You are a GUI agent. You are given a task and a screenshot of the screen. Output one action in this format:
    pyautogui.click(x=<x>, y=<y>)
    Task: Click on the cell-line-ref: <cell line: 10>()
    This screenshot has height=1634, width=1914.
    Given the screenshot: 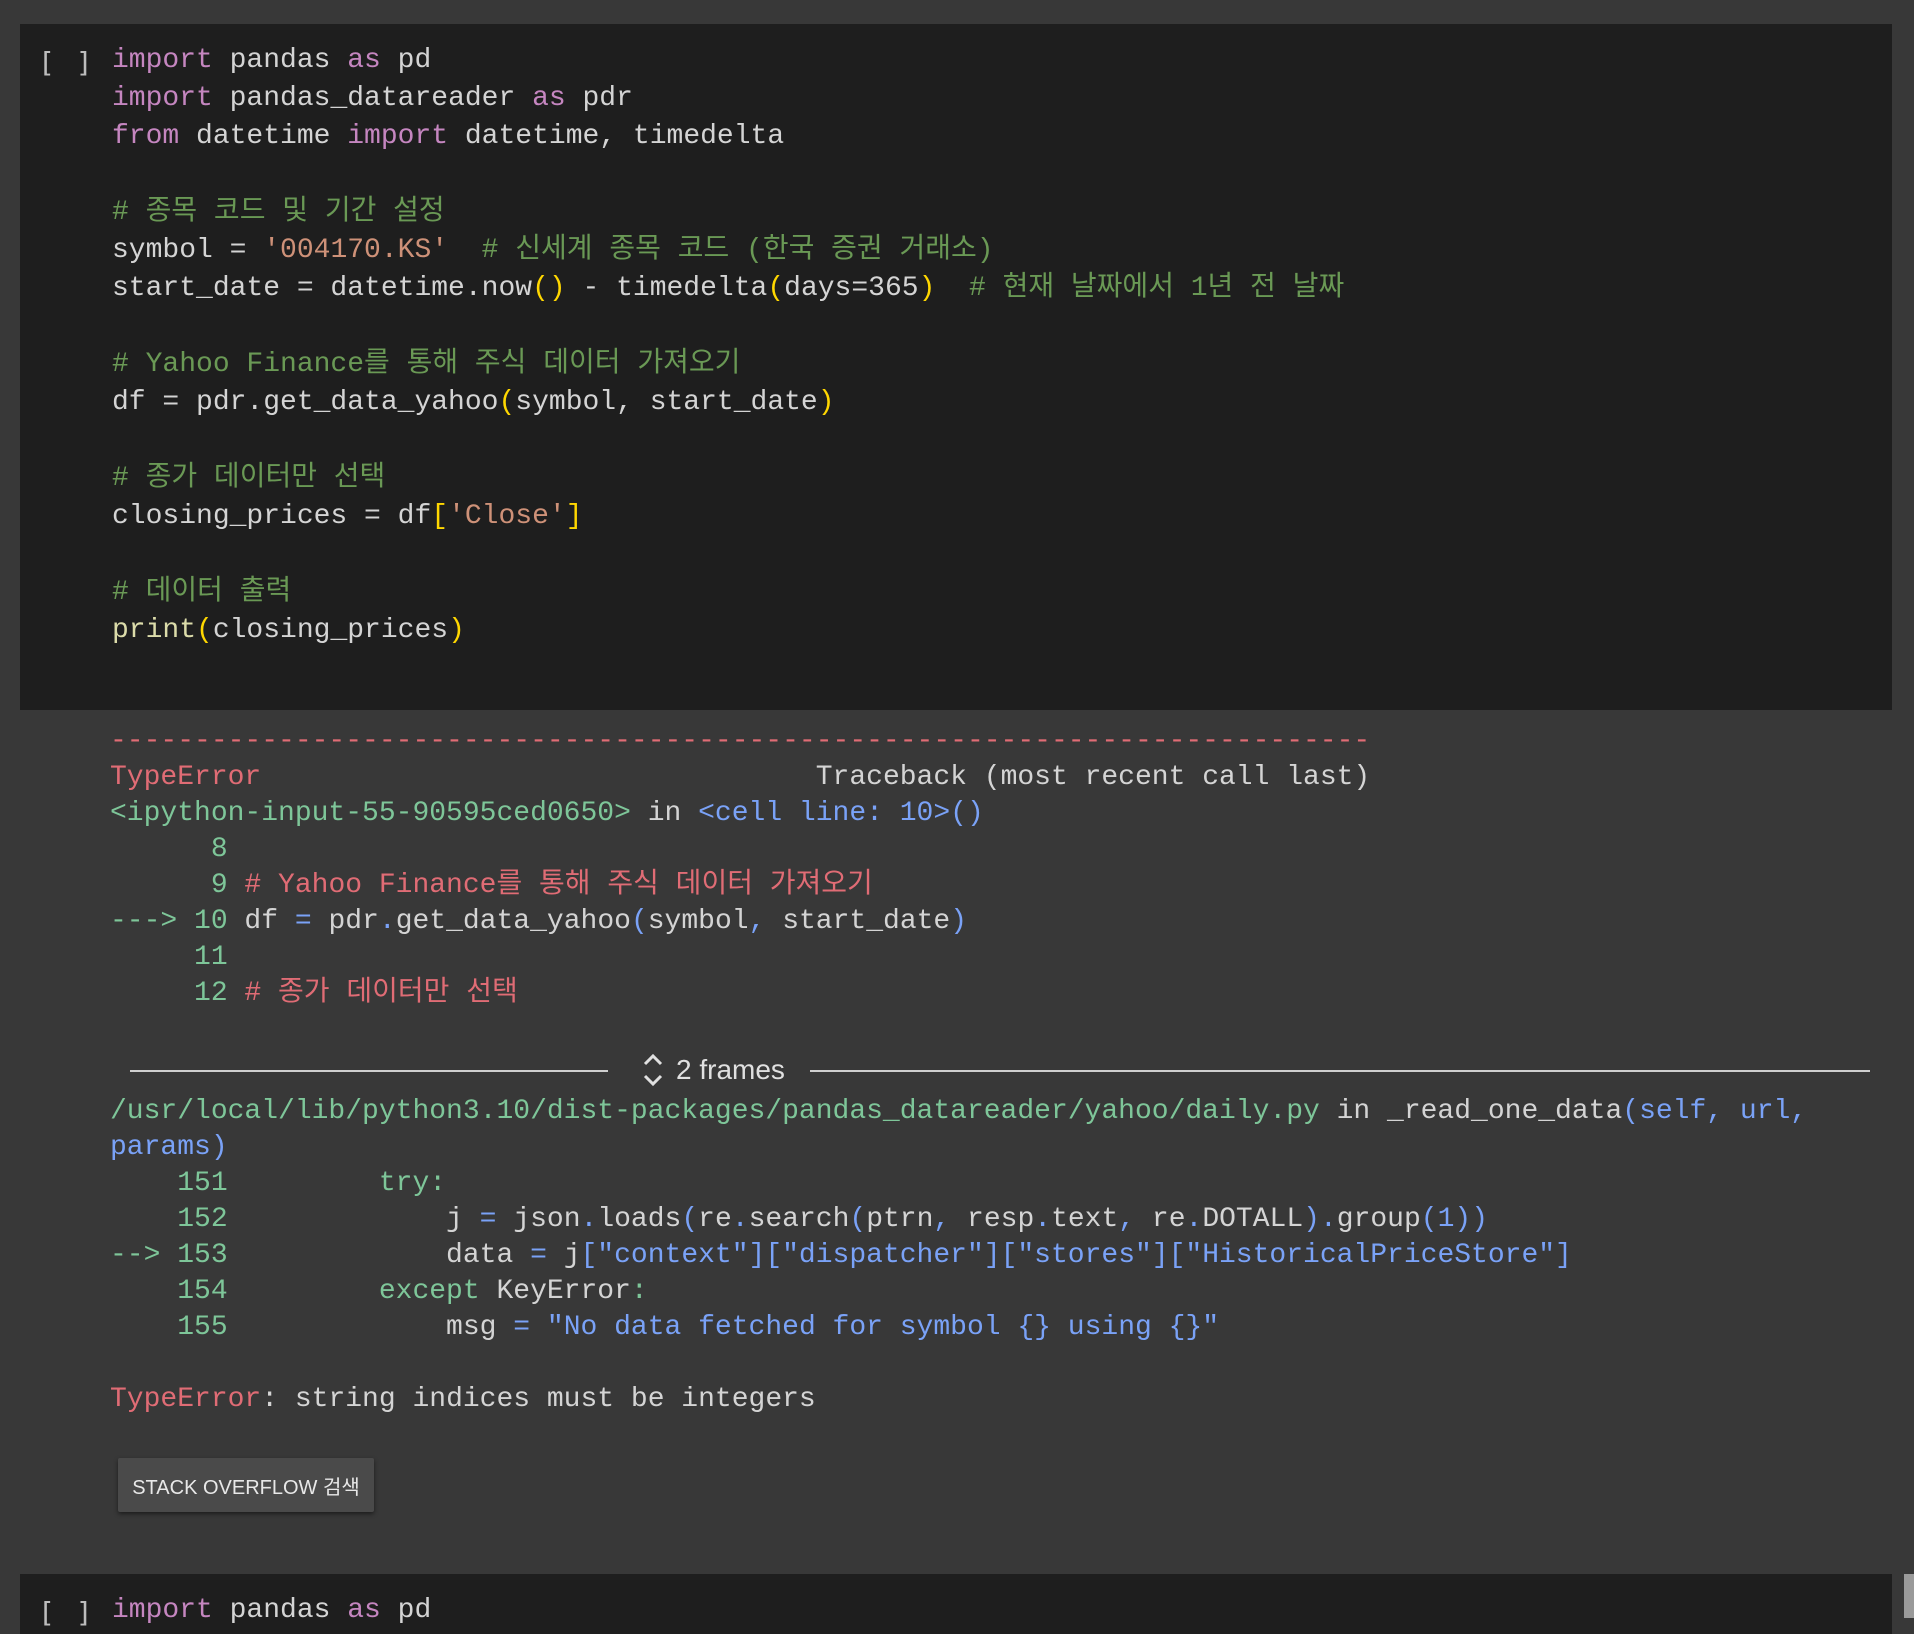 What is the action you would take?
    pyautogui.click(x=841, y=813)
    